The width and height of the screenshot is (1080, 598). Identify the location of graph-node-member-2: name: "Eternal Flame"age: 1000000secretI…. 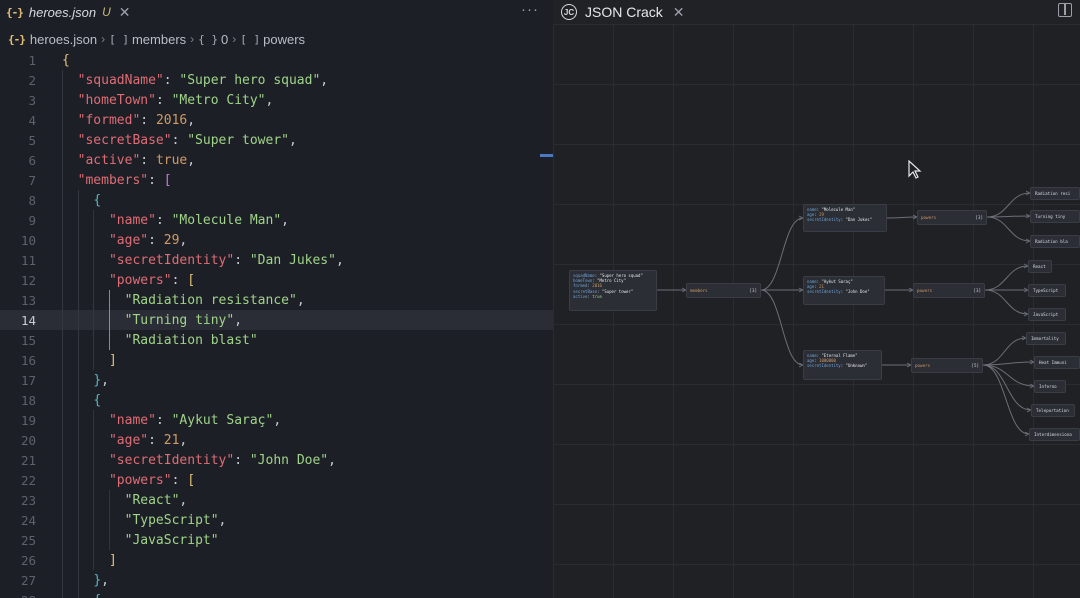
(842, 365).